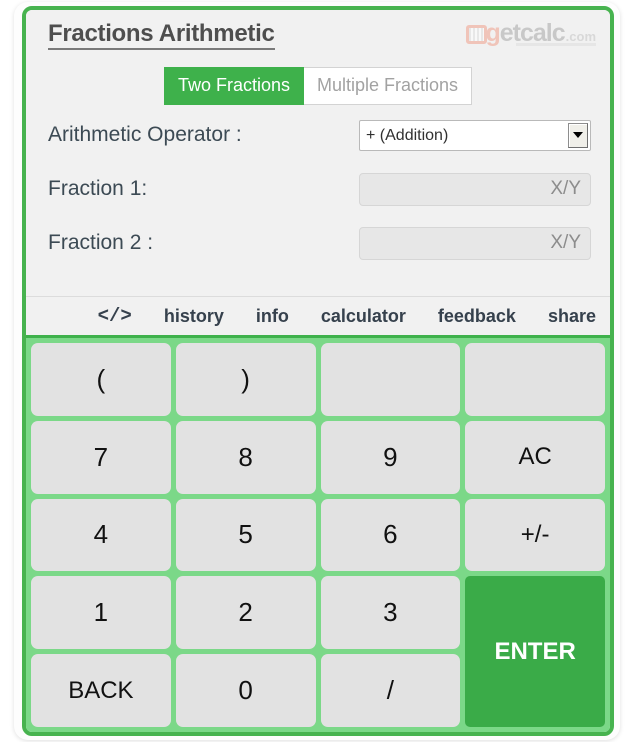 The image size is (630, 742). What do you see at coordinates (477, 316) in the screenshot?
I see `menu-item-feedback: feedback` at bounding box center [477, 316].